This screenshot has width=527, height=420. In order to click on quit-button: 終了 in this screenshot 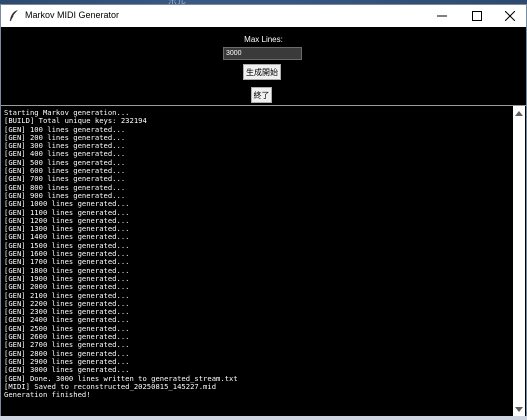, I will do `click(261, 95)`.